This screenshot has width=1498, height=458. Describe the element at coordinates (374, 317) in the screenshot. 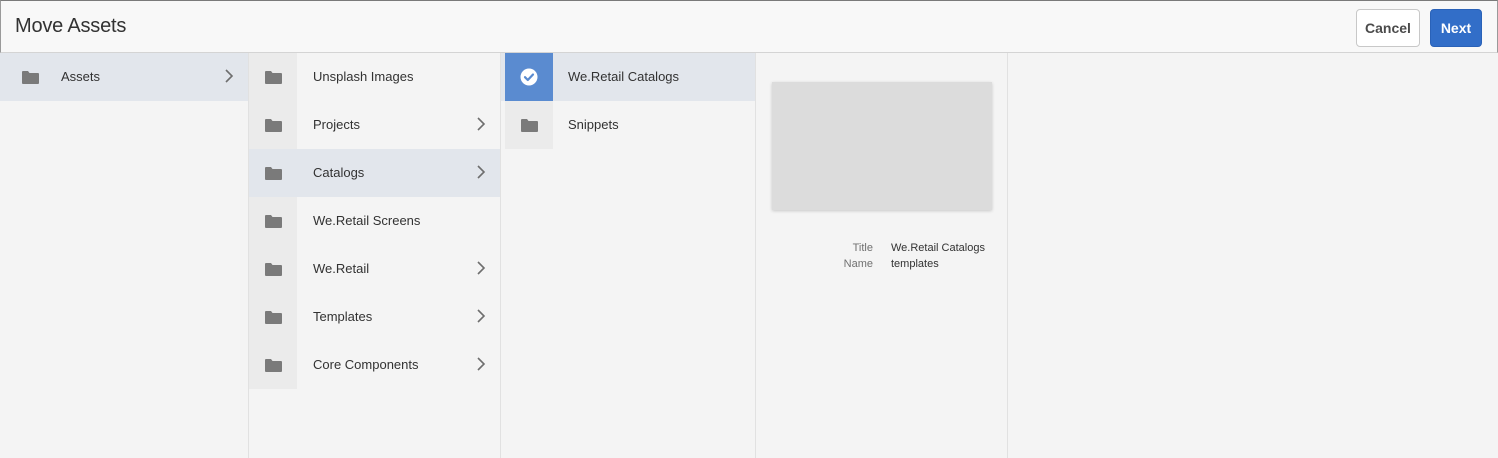

I see `column-item-templates: Templates` at that location.